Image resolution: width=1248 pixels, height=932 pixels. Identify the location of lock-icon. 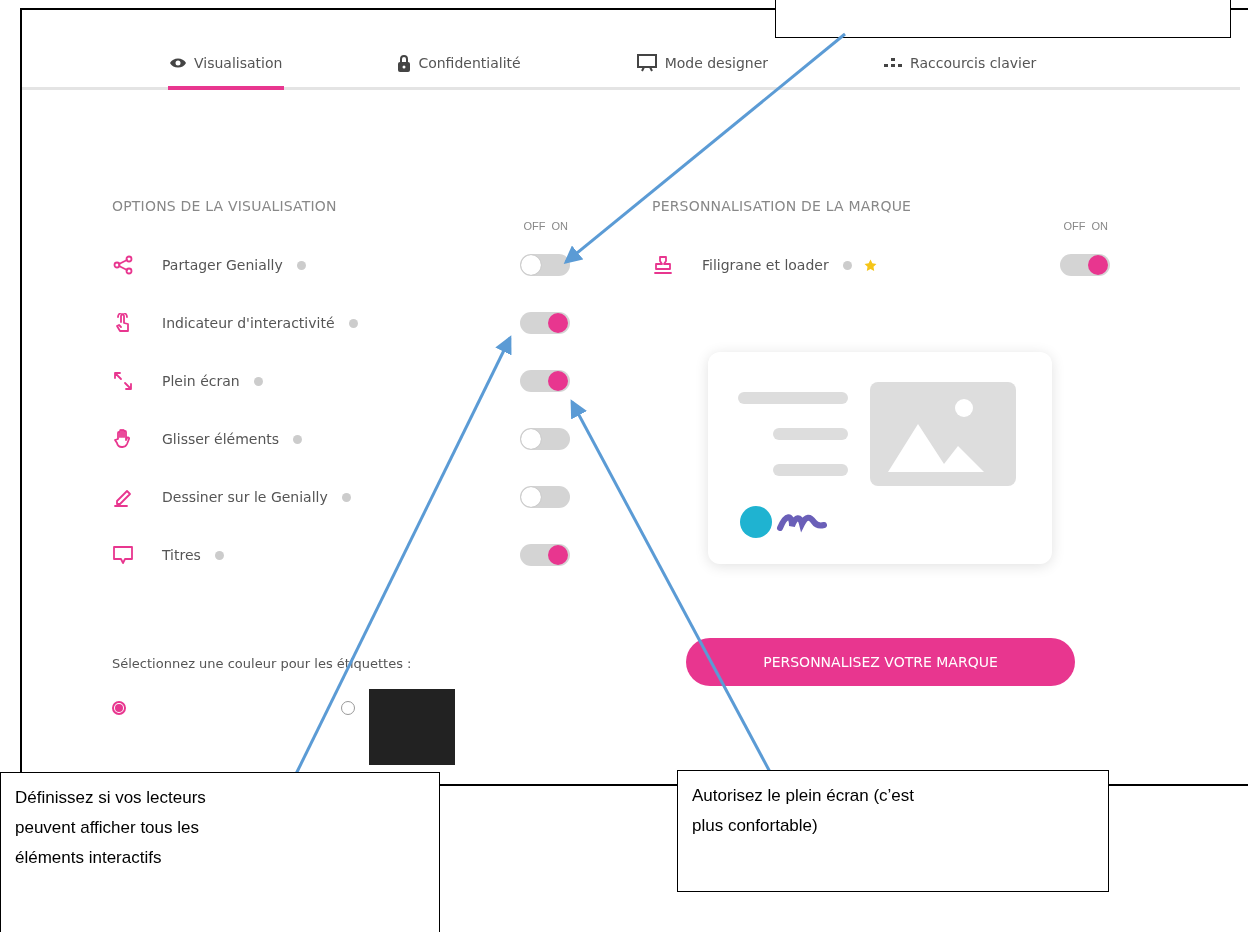
(404, 63).